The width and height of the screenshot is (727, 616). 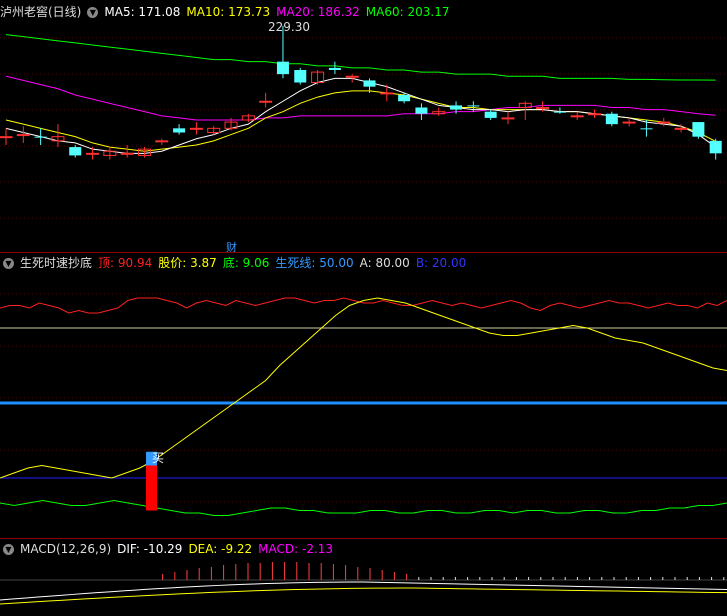 What do you see at coordinates (246, 263) in the screenshot?
I see `di-readout: 底: 9.06` at bounding box center [246, 263].